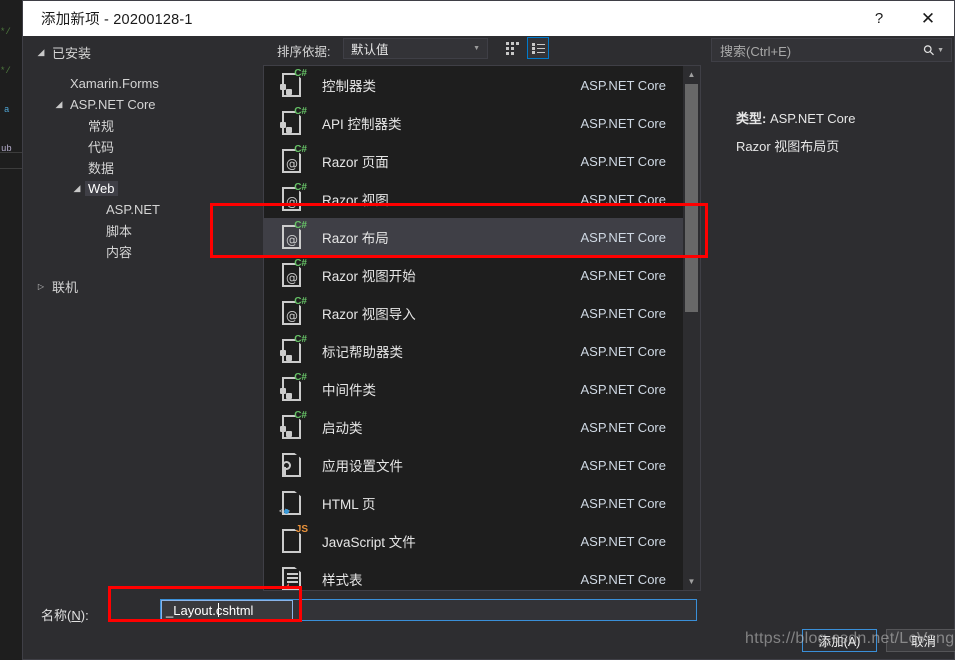 The height and width of the screenshot is (660, 955). I want to click on list-item-icon: JS, so click(293, 540).